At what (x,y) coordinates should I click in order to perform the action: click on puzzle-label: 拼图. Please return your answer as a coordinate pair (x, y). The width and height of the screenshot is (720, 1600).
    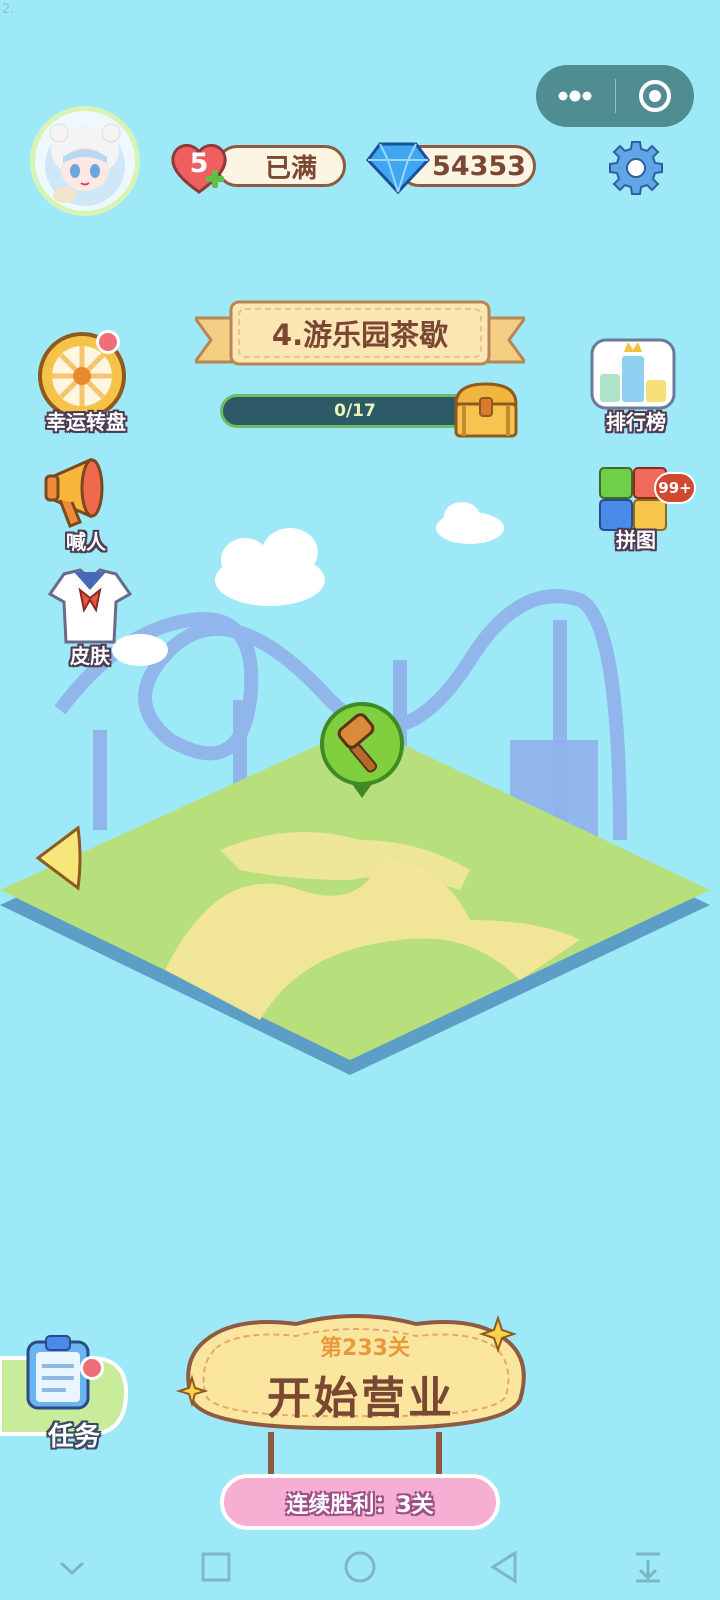
    Looking at the image, I should click on (636, 540).